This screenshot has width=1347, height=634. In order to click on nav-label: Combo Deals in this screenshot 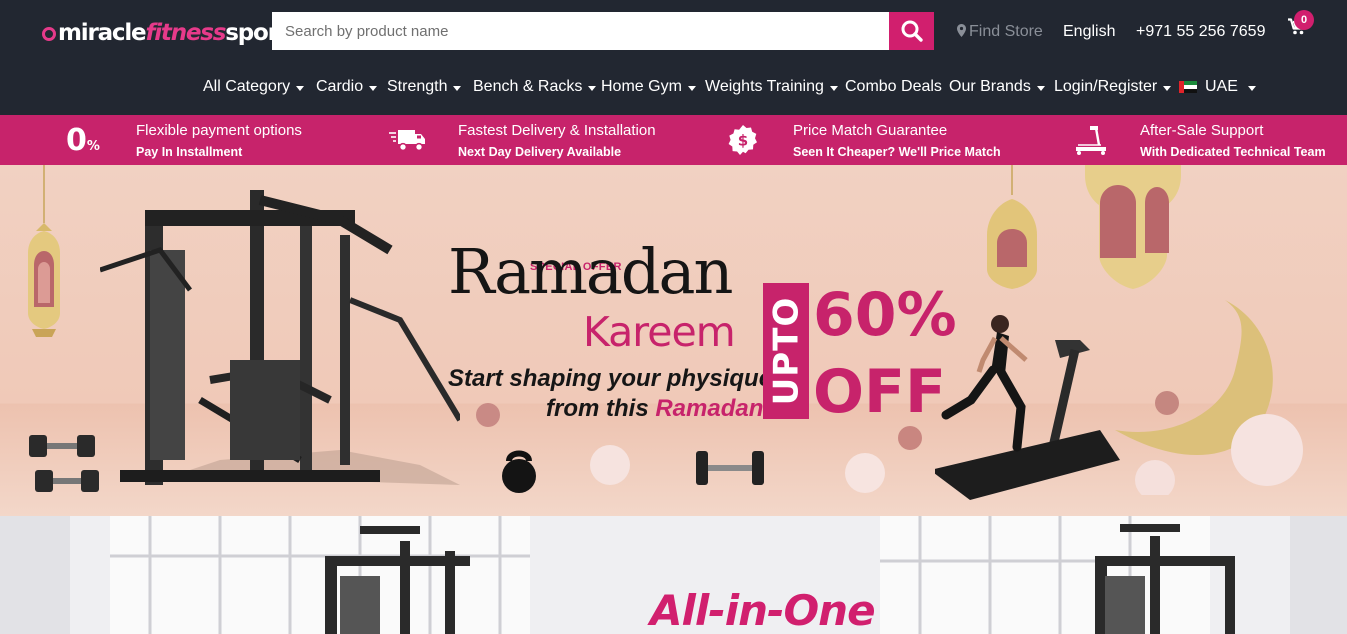, I will do `click(893, 86)`.